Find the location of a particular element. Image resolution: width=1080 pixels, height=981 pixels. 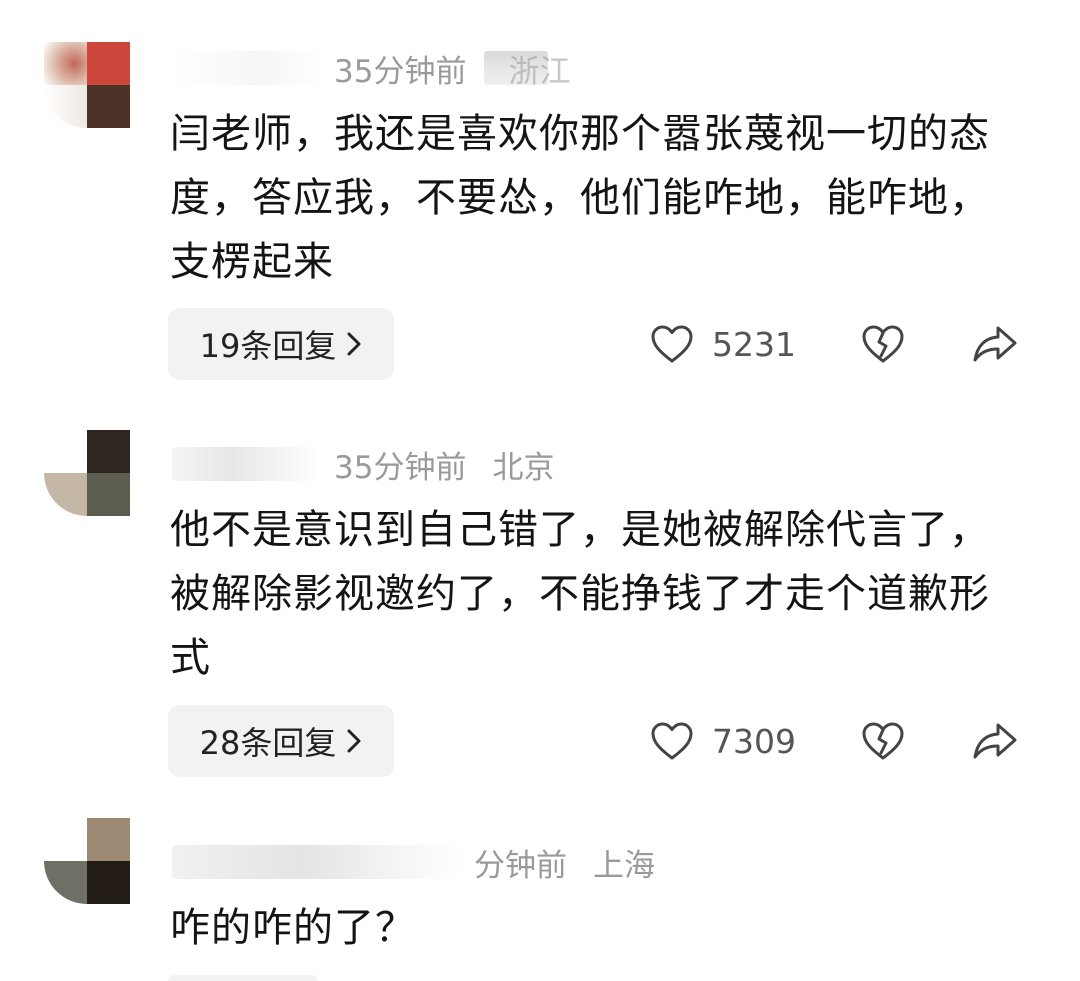

view-replies-button: 28条回复 is located at coordinates (281, 741).